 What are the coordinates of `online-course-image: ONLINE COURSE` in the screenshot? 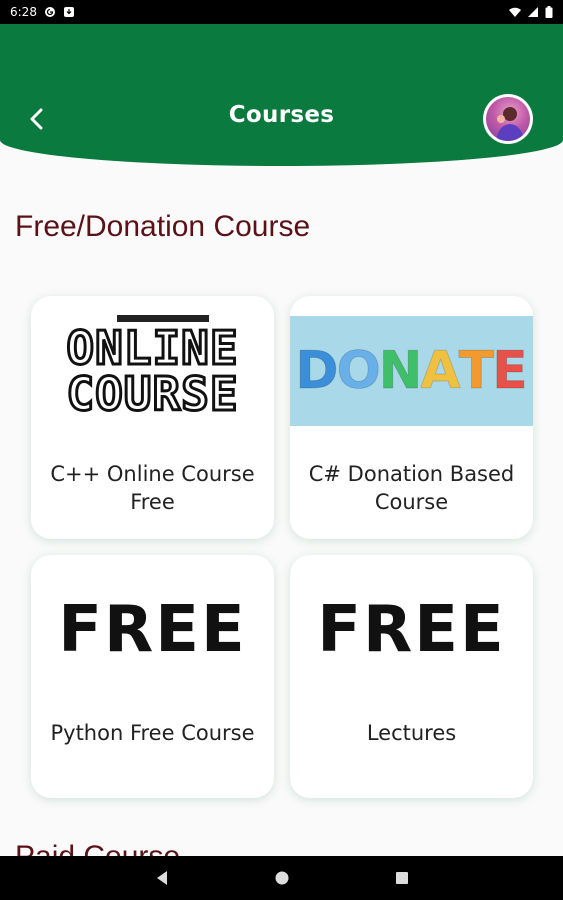 It's located at (152, 370).